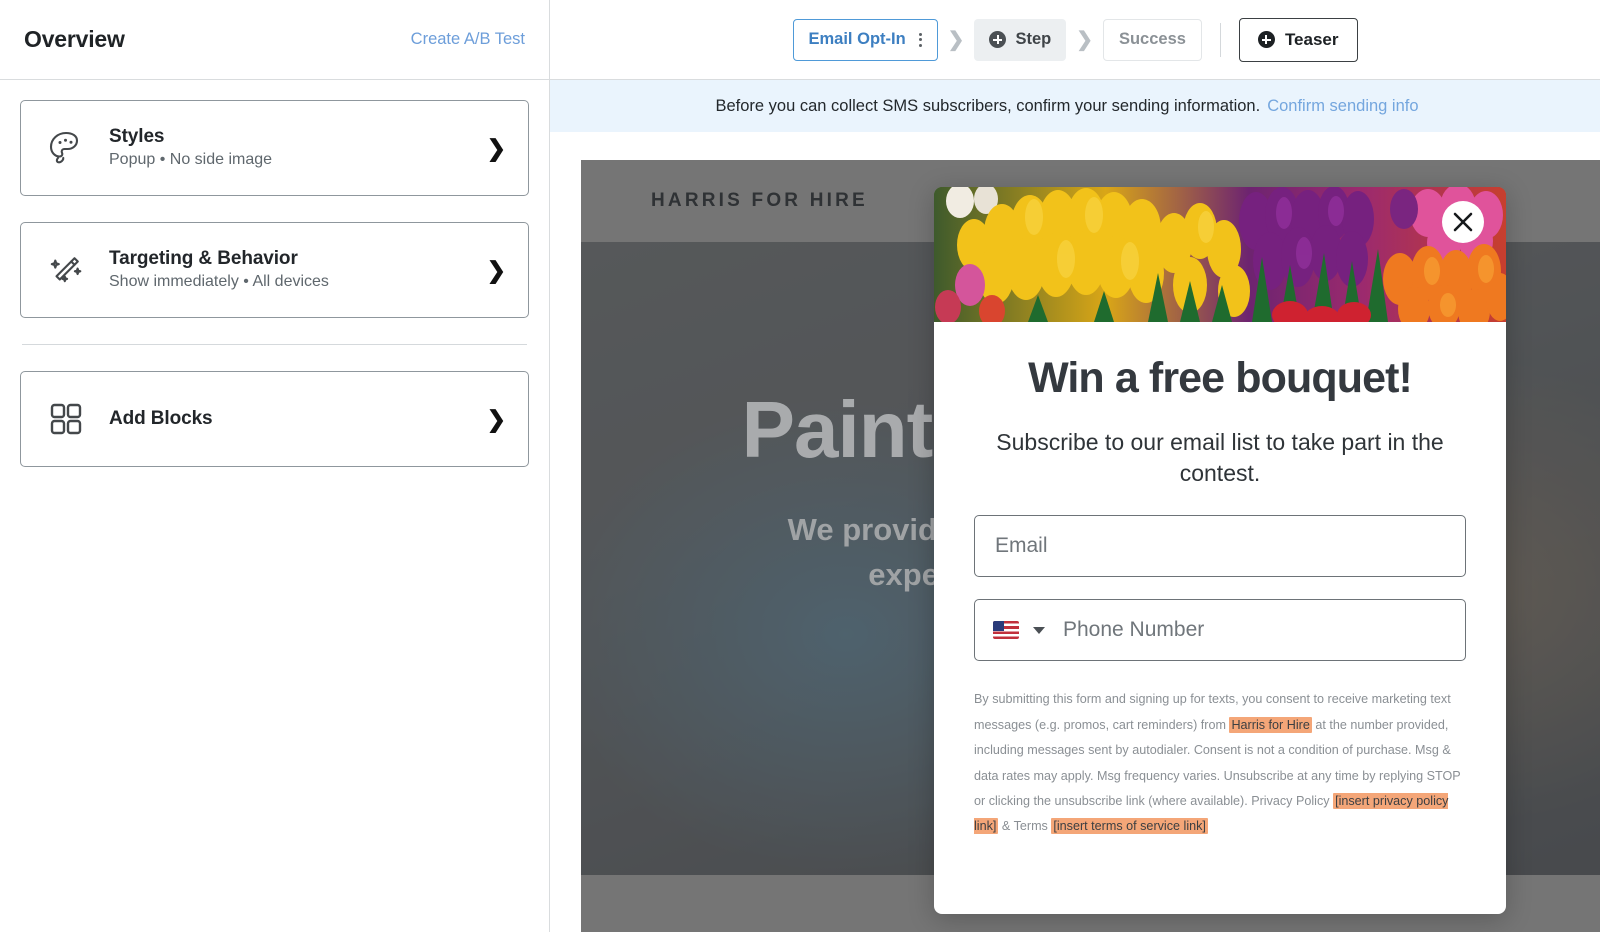 The image size is (1600, 932). I want to click on sidebar-item-add-blocks: Add Blocks ❯, so click(274, 419).